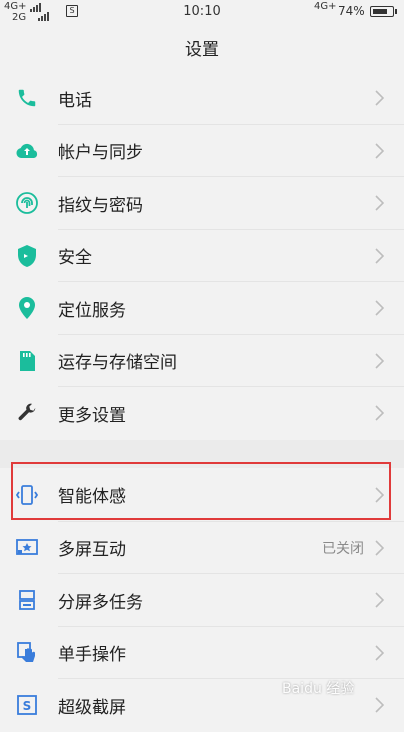  Describe the element at coordinates (75, 258) in the screenshot. I see `menu-item-label: 安全` at that location.